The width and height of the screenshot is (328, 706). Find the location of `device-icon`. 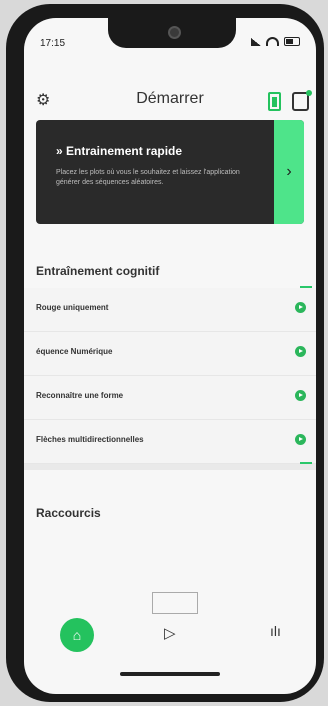

device-icon is located at coordinates (302, 100).